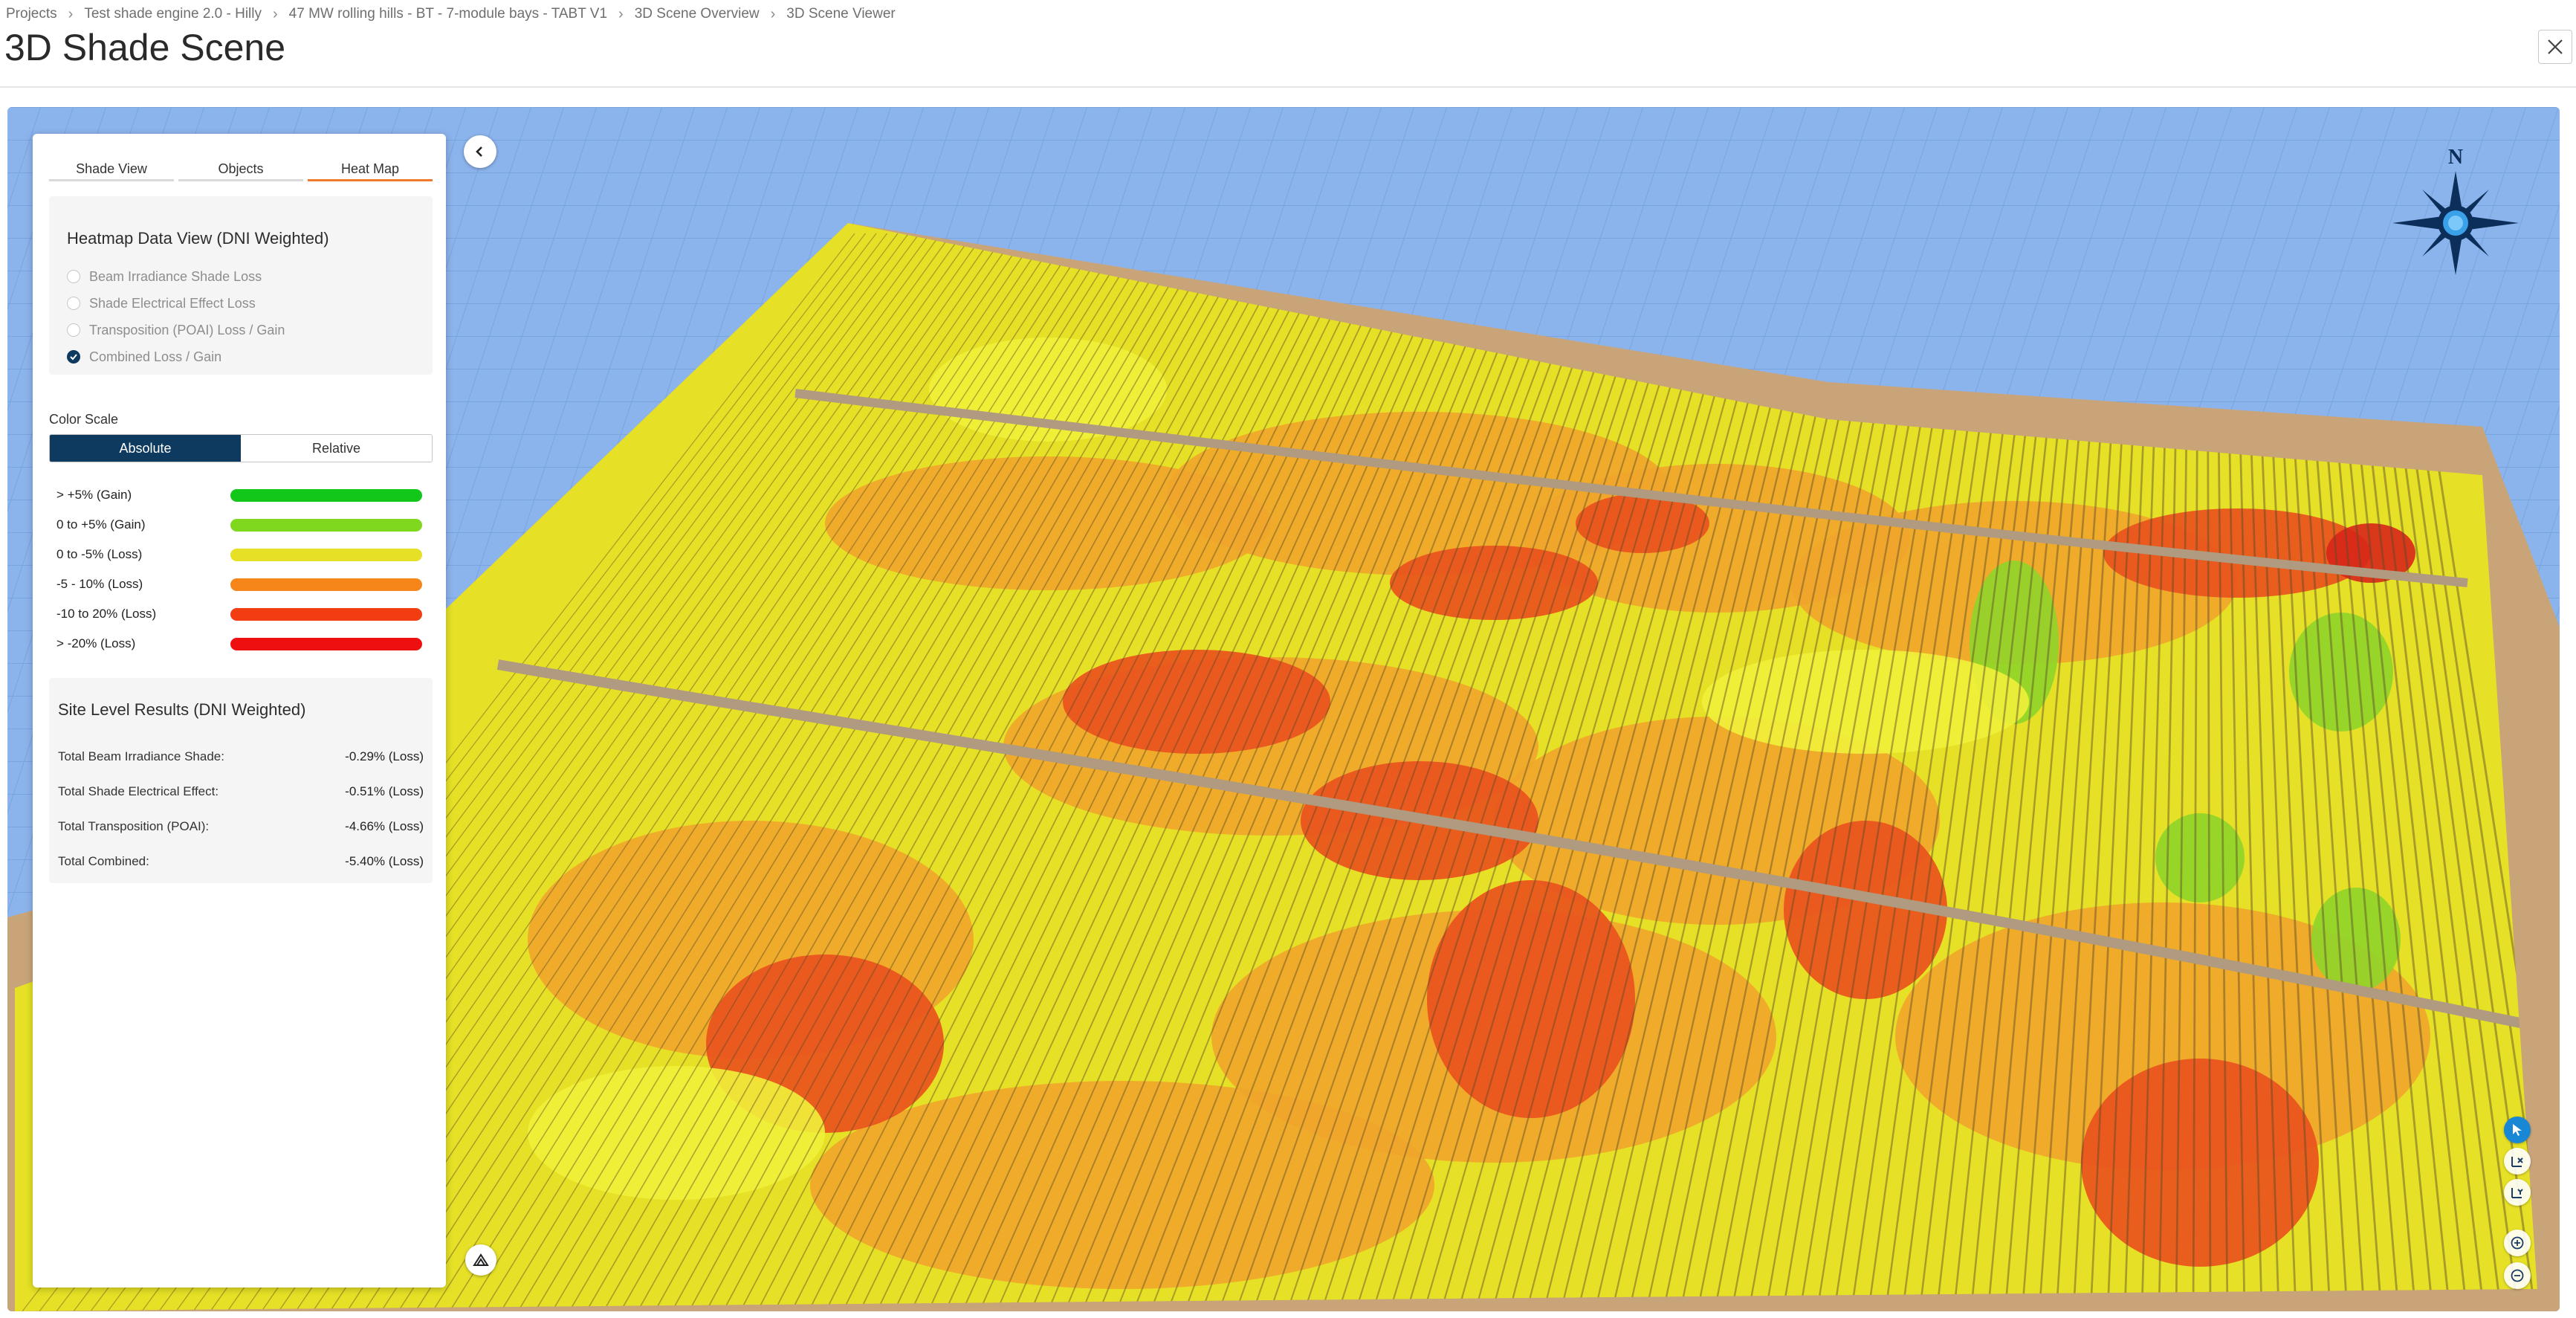 The image size is (2576, 1318). I want to click on view-cube-button, so click(481, 1260).